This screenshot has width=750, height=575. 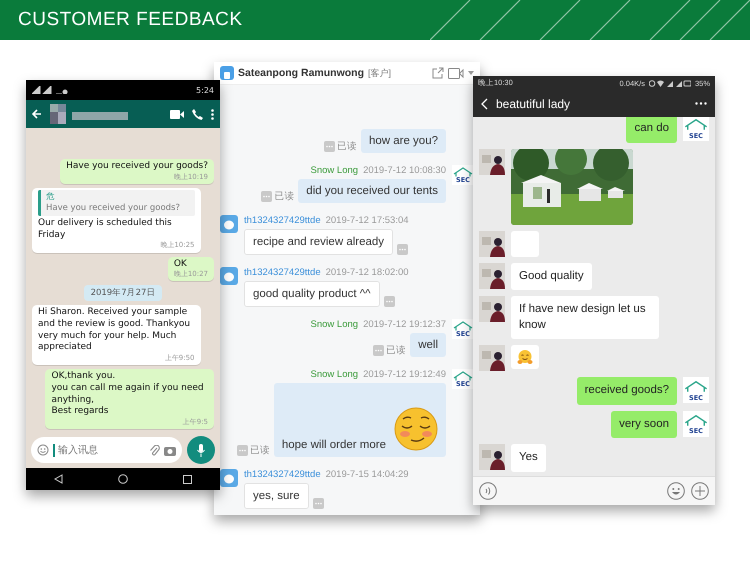 What do you see at coordinates (187, 479) in the screenshot?
I see `recents-nav-icon` at bounding box center [187, 479].